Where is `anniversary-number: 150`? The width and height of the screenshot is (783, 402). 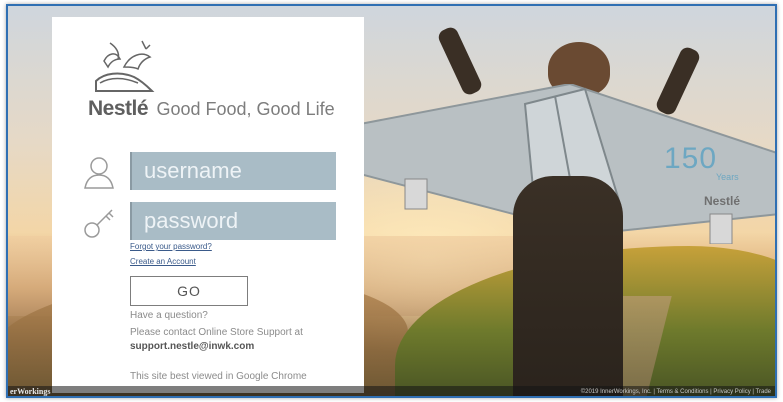
anniversary-number: 150 is located at coordinates (691, 158).